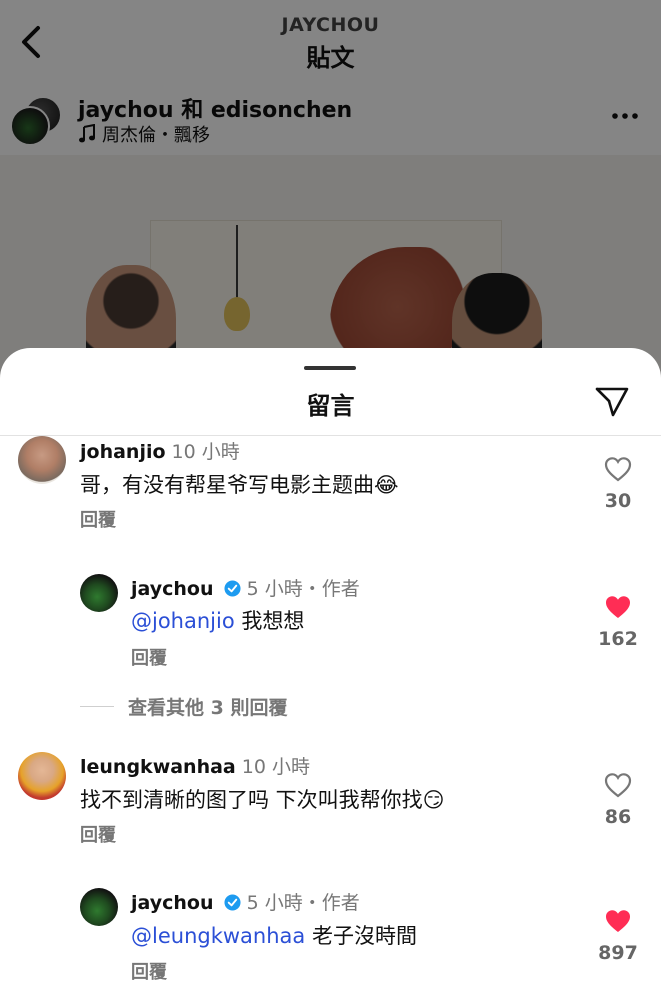  What do you see at coordinates (97, 706) in the screenshot?
I see `divider-line` at bounding box center [97, 706].